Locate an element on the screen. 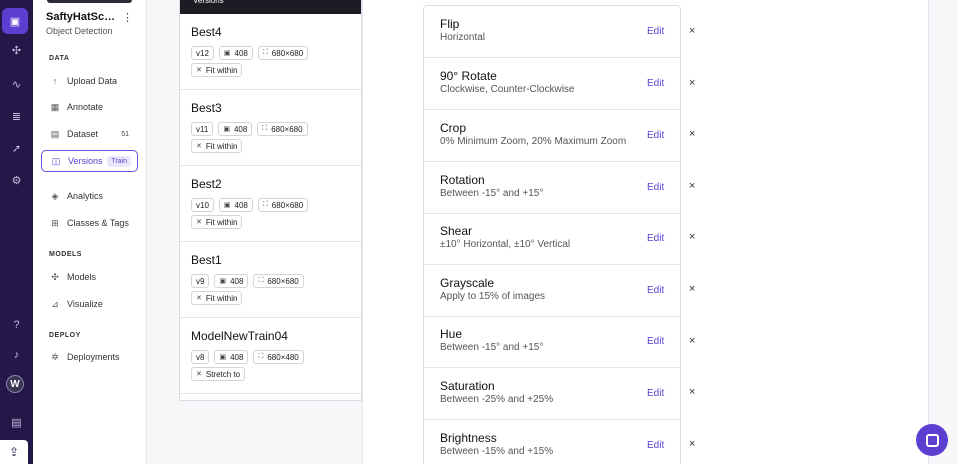 This screenshot has width=958, height=464. nav-analytics: ◈ Analytics is located at coordinates (89, 196).